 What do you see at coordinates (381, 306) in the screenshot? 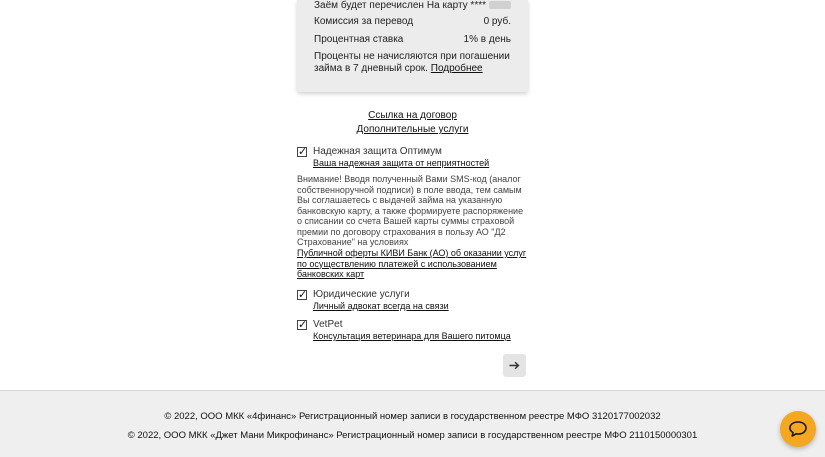
I see `legal-subtitle-link: Личный адвокат всегда на связи` at bounding box center [381, 306].